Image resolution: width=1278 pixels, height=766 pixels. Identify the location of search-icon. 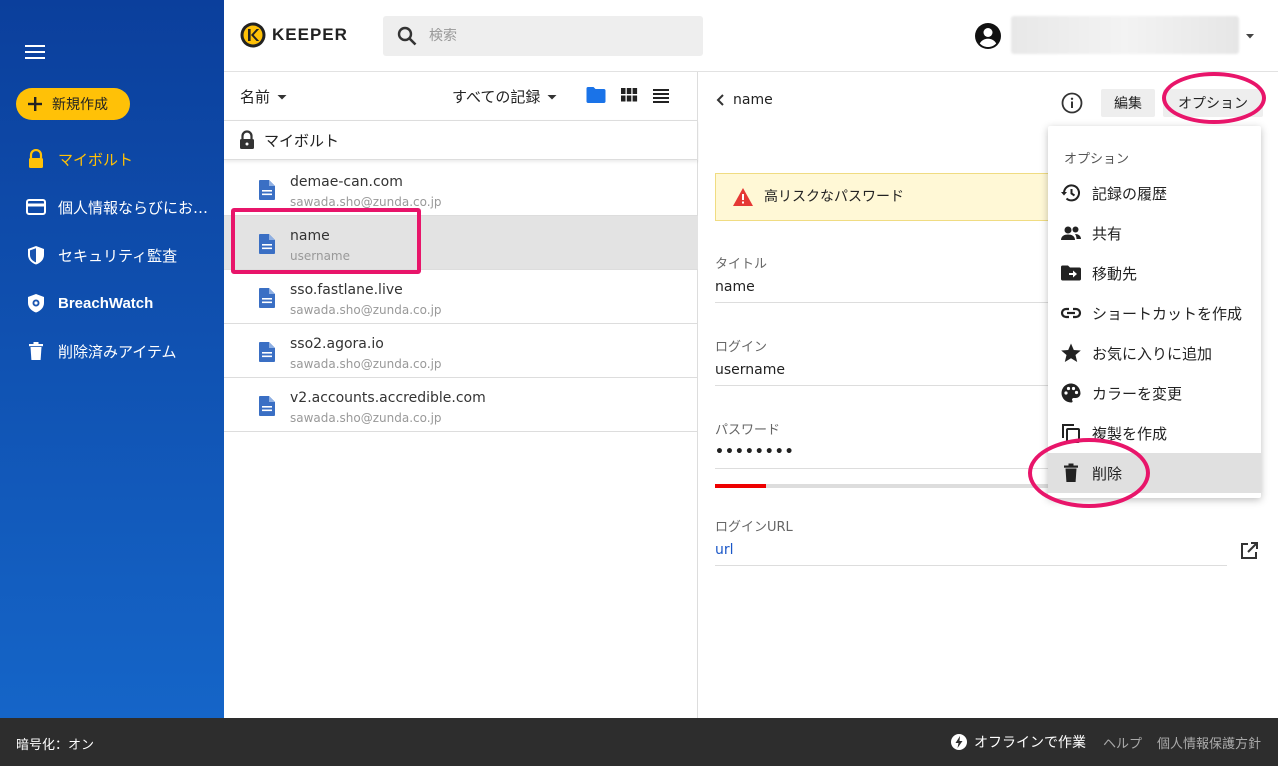
(407, 36).